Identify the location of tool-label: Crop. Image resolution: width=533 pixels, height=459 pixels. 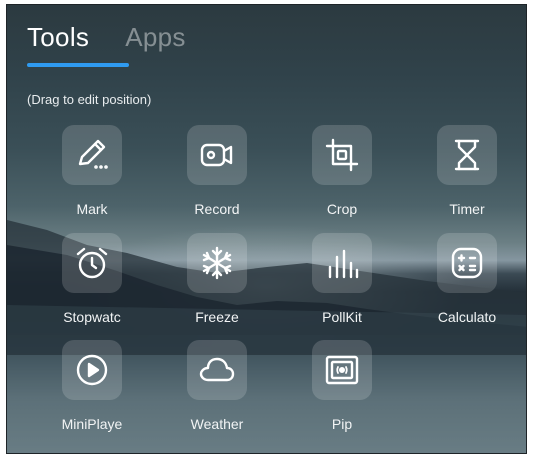
(342, 209).